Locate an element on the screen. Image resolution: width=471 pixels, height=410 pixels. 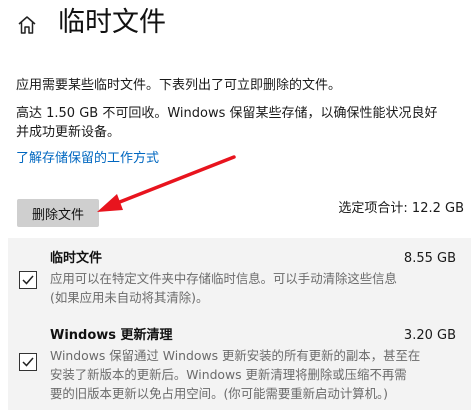
item-title: 临时文件 is located at coordinates (76, 258).